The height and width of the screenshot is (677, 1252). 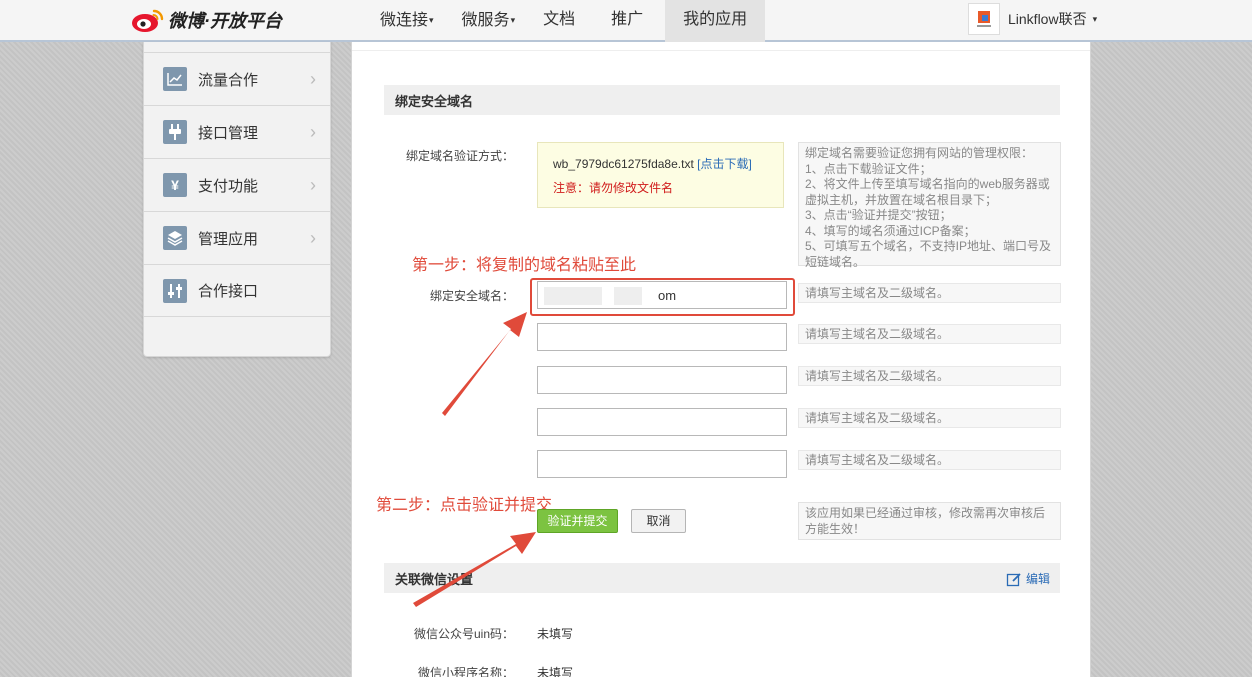 I want to click on miniprogram-name-value: 未填写, so click(x=555, y=671).